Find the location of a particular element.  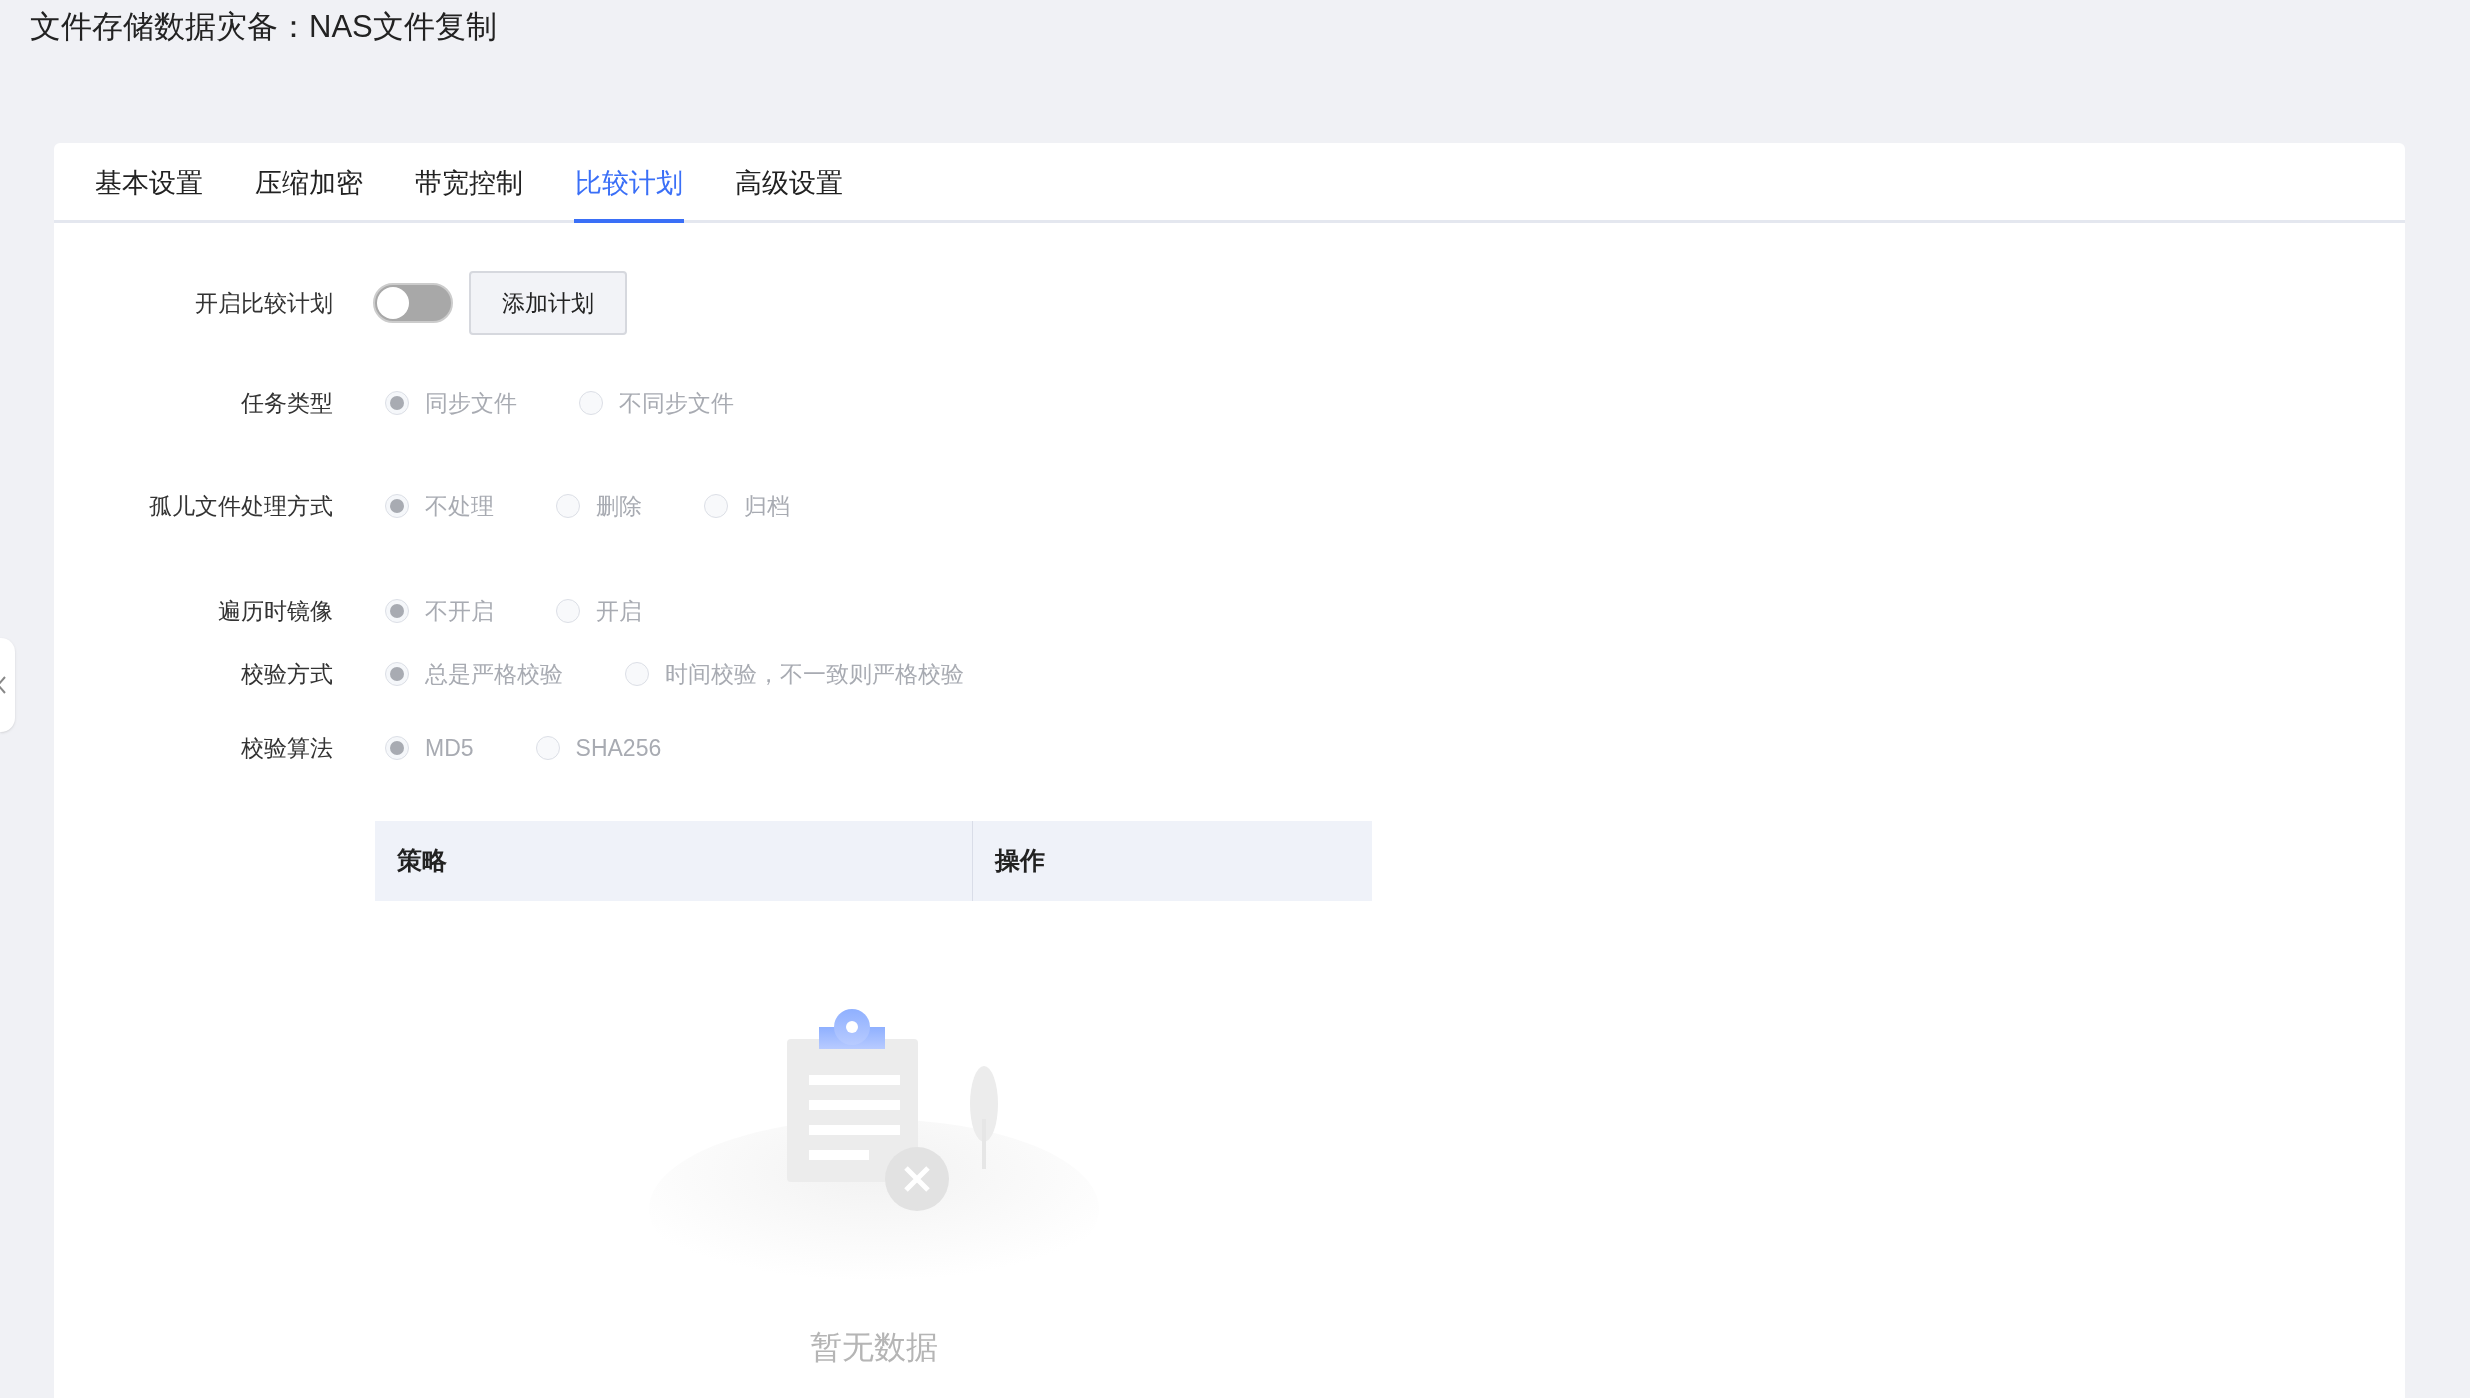

tab: 带宽控制 is located at coordinates (469, 192).